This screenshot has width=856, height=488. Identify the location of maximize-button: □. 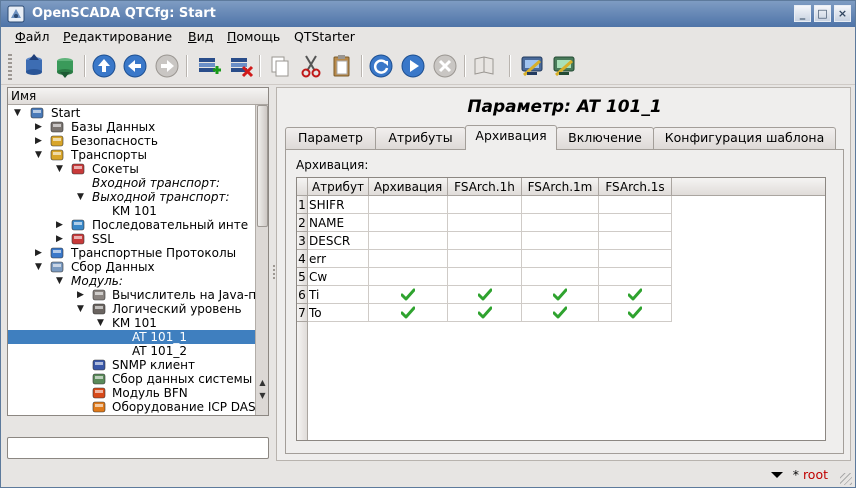
(822, 13).